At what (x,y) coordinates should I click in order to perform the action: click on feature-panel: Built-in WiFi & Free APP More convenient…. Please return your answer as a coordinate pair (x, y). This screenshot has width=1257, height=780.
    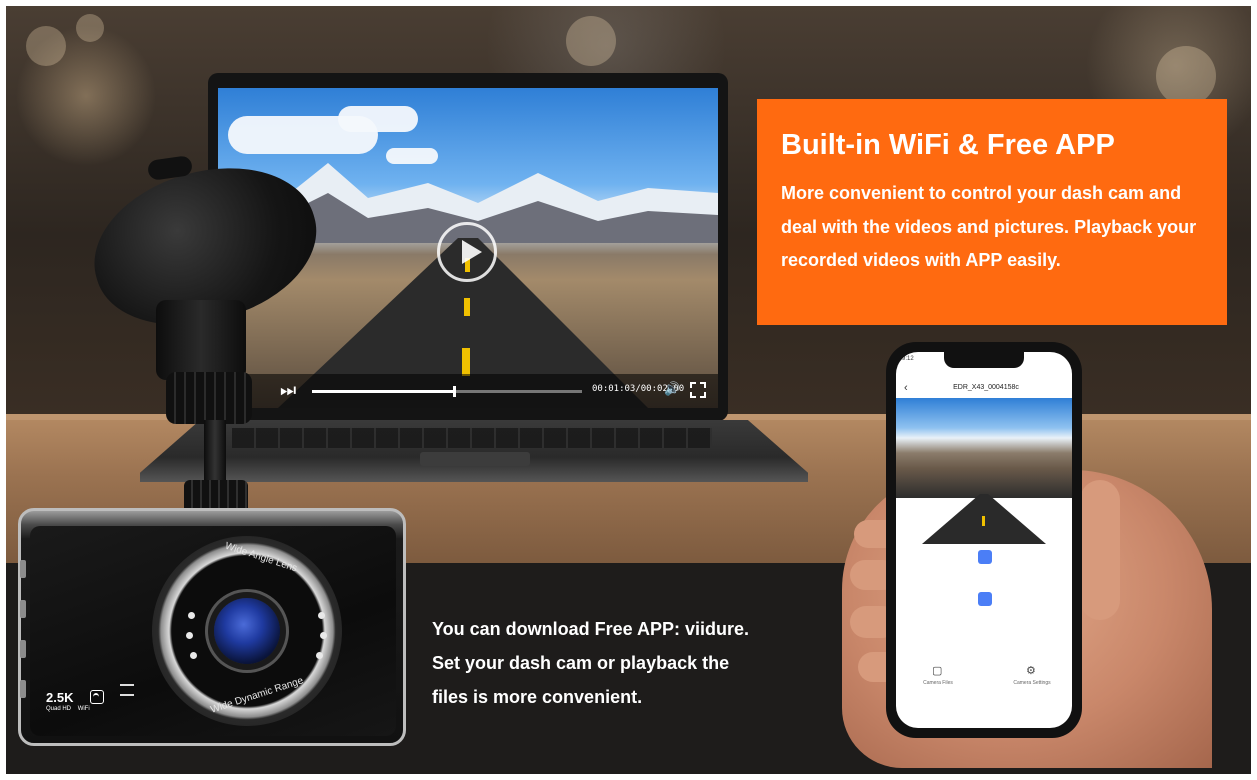
    Looking at the image, I should click on (992, 212).